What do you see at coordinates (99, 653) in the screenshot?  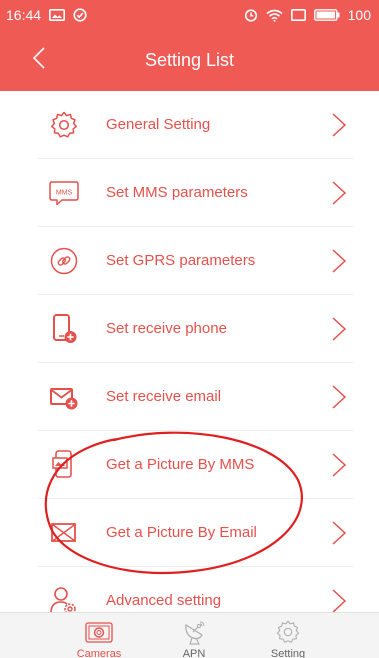 I see `tab-cameras-label: Cameras` at bounding box center [99, 653].